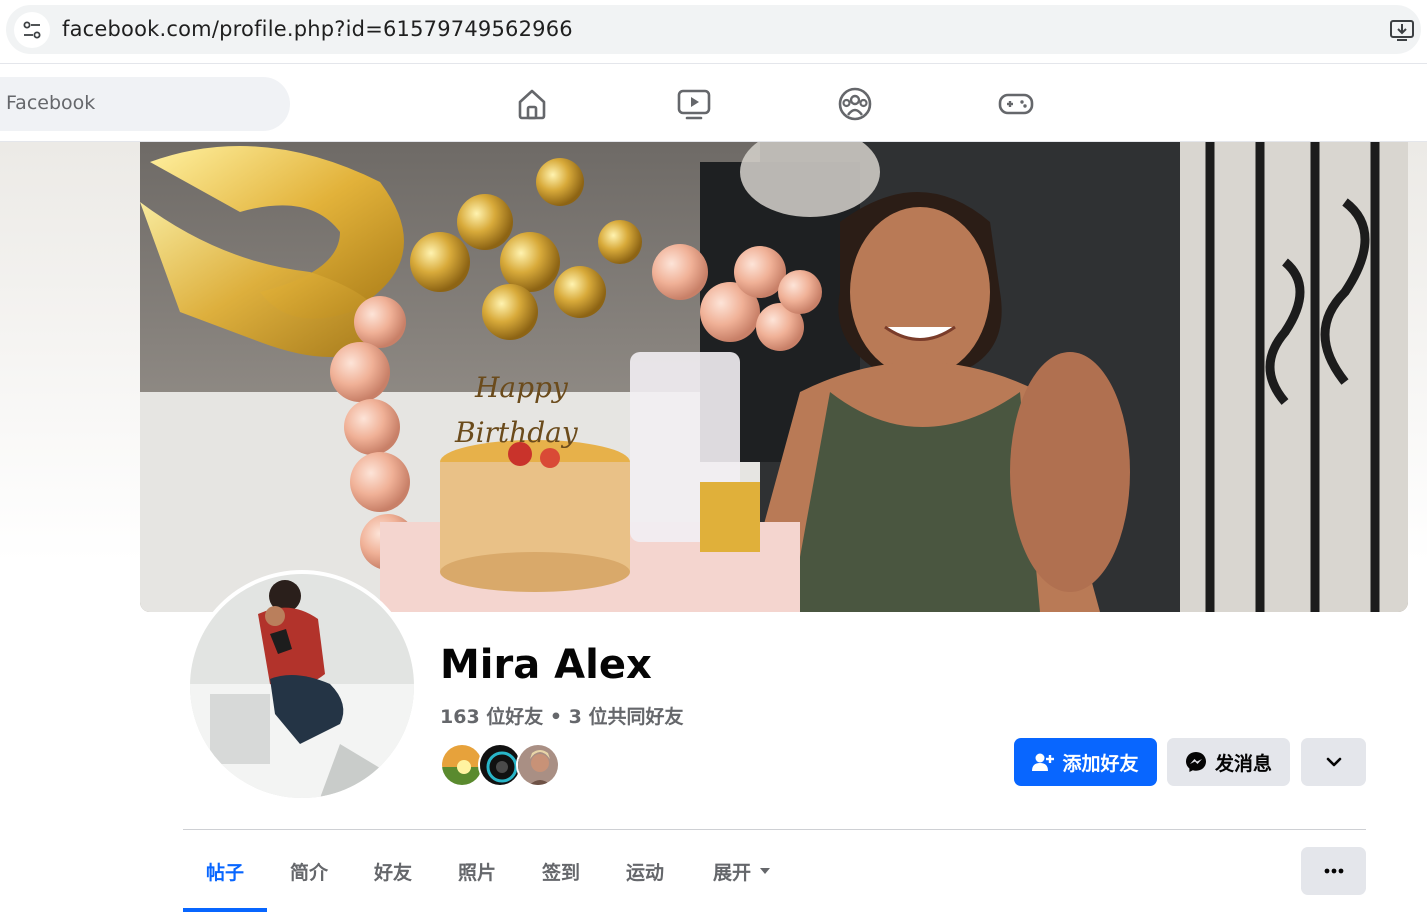 This screenshot has height=912, width=1427. Describe the element at coordinates (538, 765) in the screenshot. I see `mutual-friend-avatar` at that location.